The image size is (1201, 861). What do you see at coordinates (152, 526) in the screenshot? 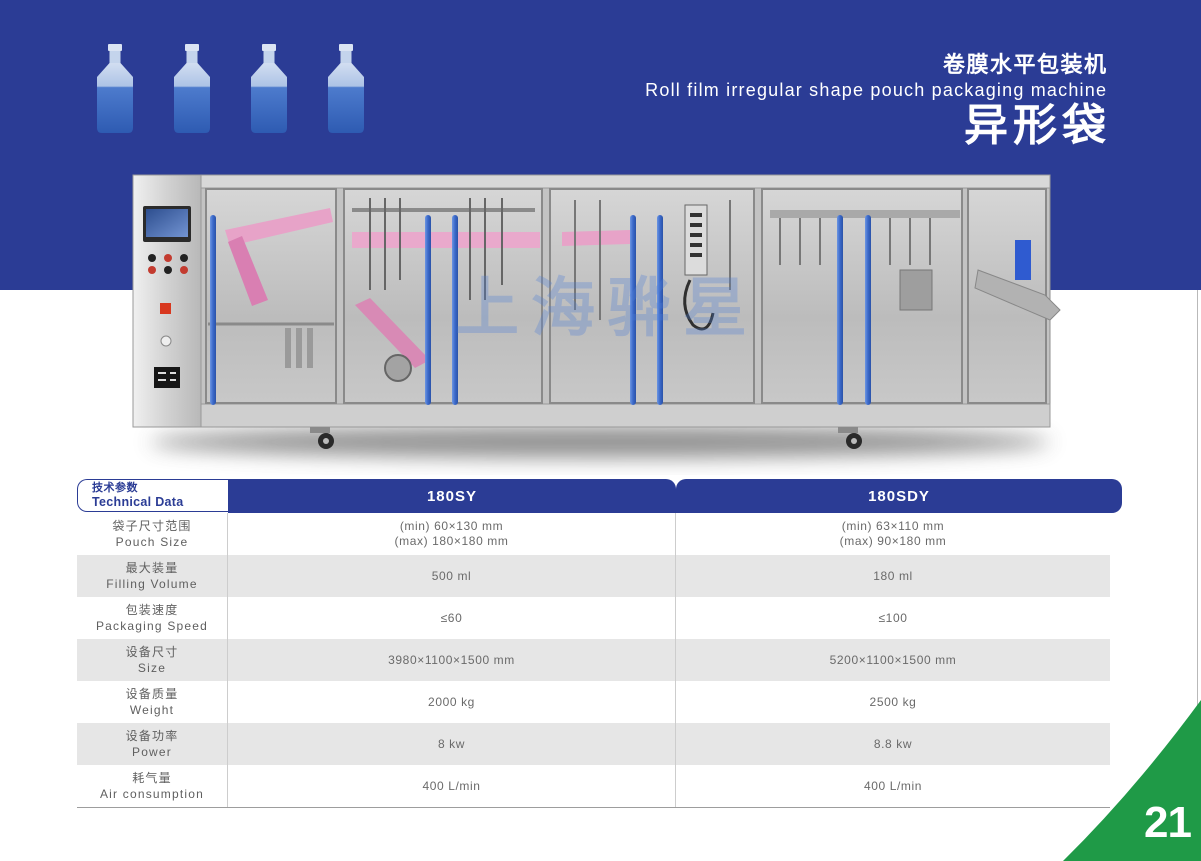
I see `spec-label-cn: 袋子尺寸范围` at bounding box center [152, 526].